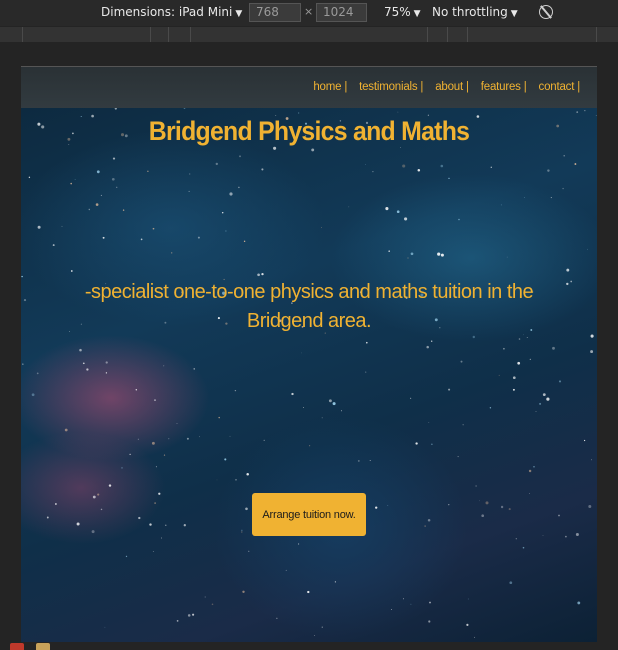 The image size is (618, 650). What do you see at coordinates (43, 646) in the screenshot?
I see `folder-icon` at bounding box center [43, 646].